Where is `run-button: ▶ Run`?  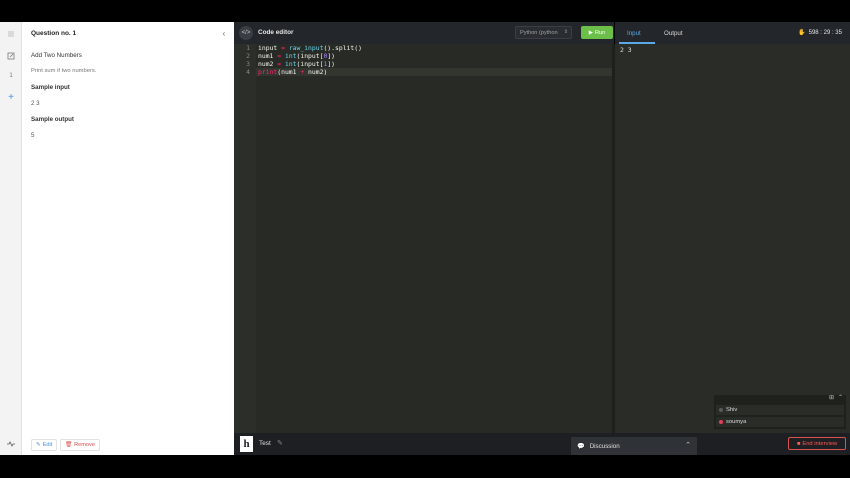
run-button: ▶ Run is located at coordinates (597, 32).